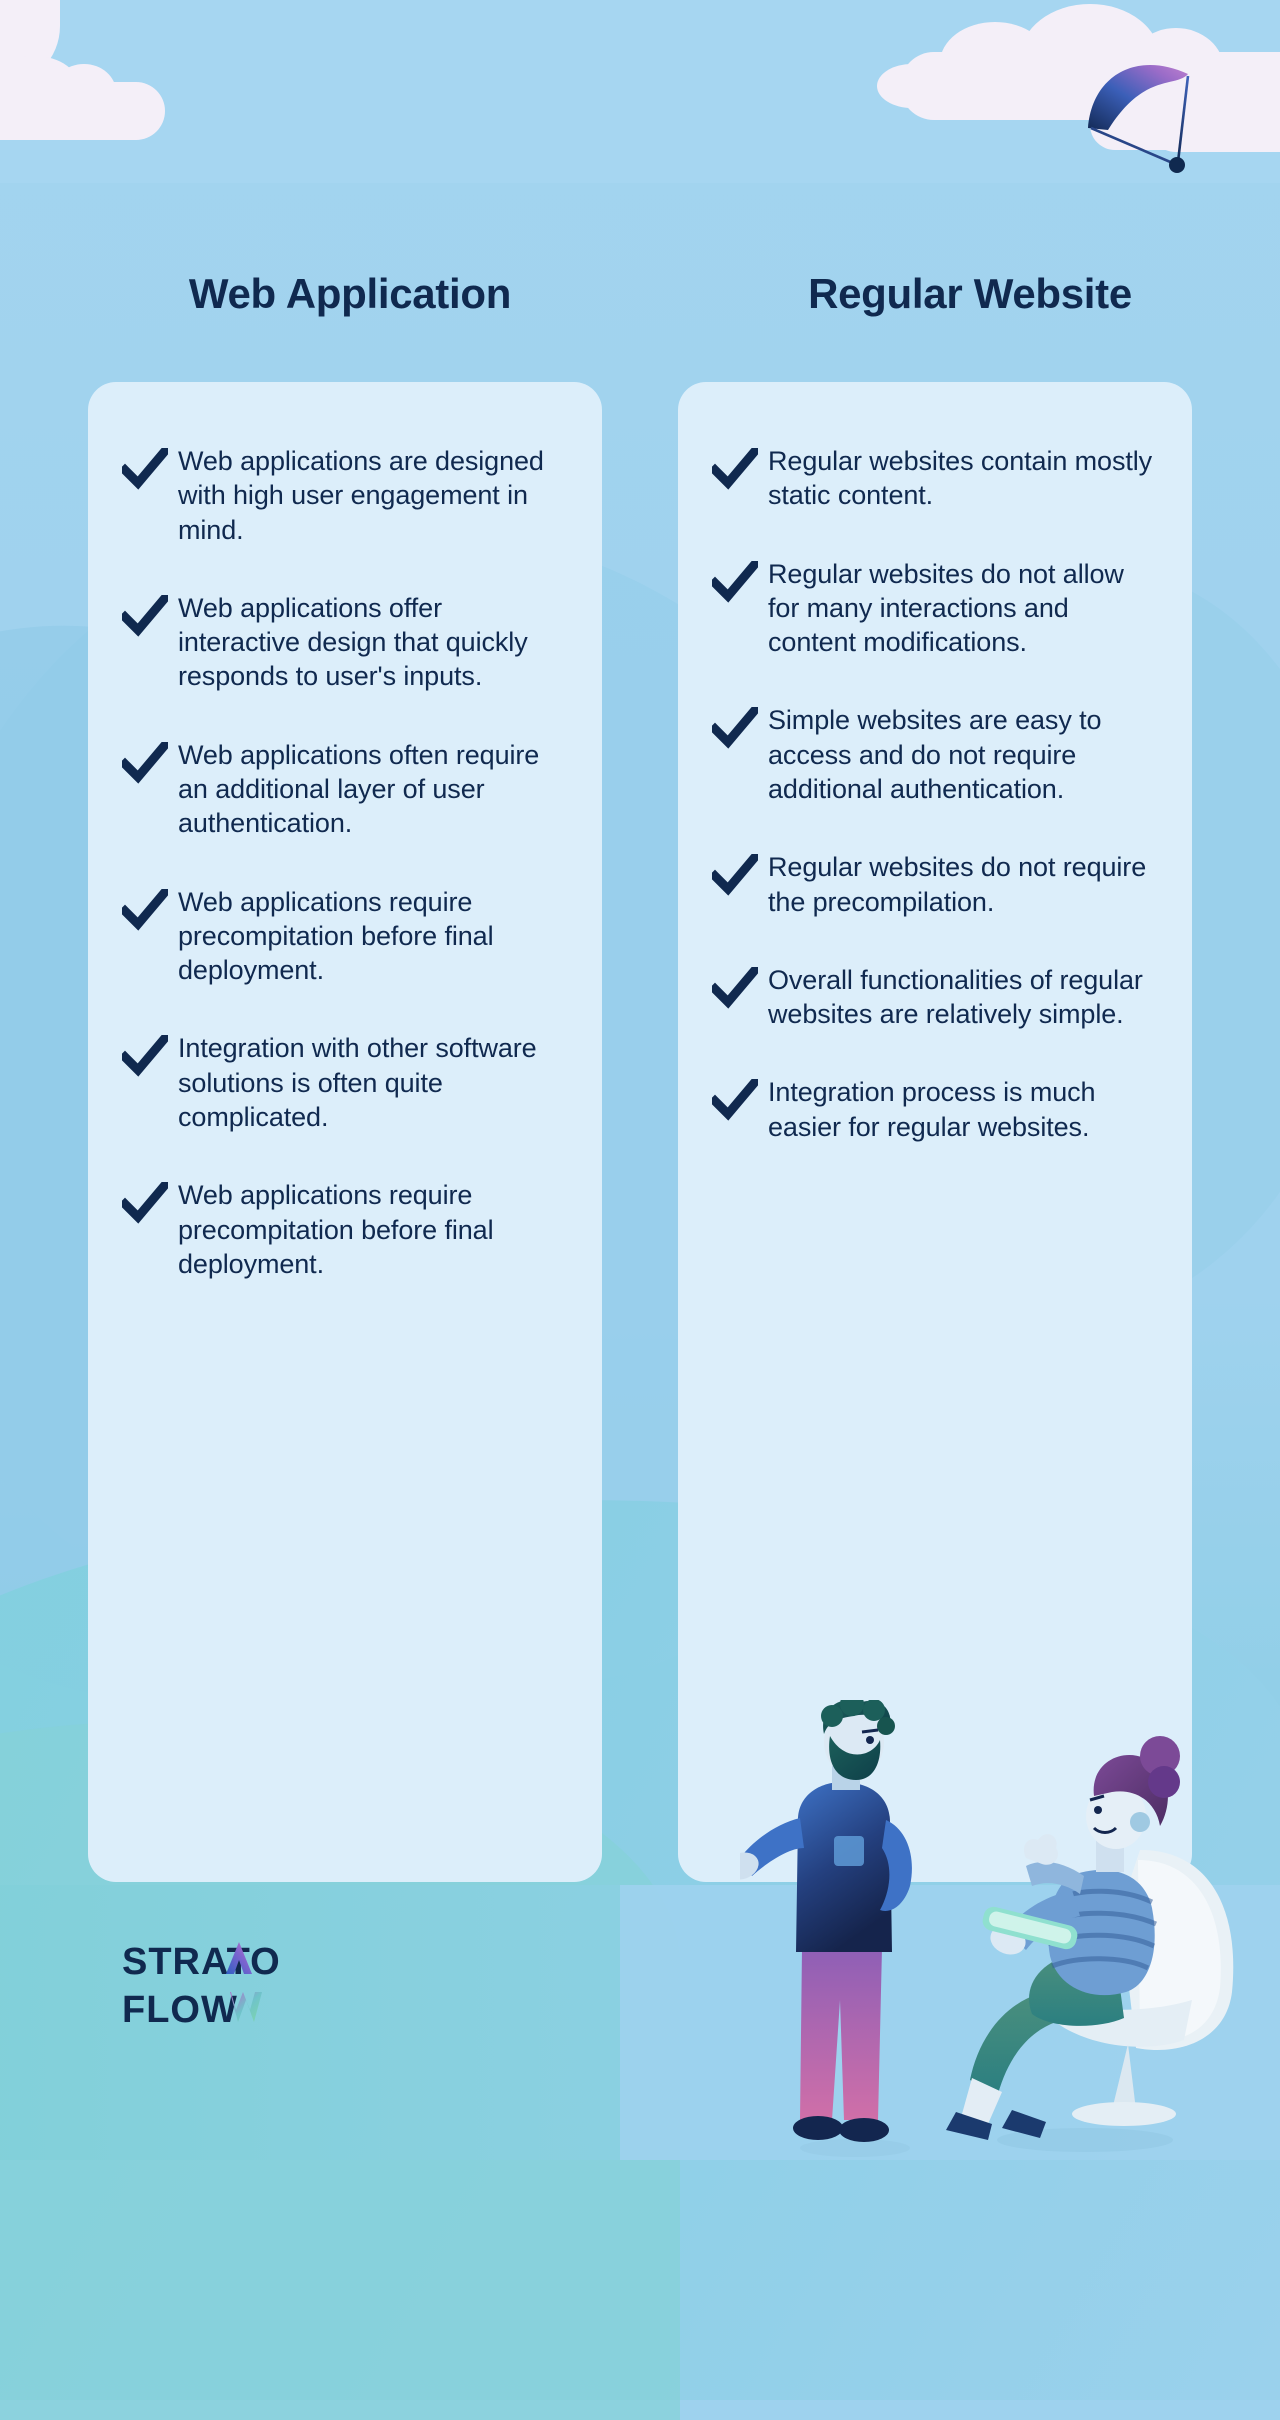  Describe the element at coordinates (987, 1928) in the screenshot. I see `two-people-illustration` at that location.